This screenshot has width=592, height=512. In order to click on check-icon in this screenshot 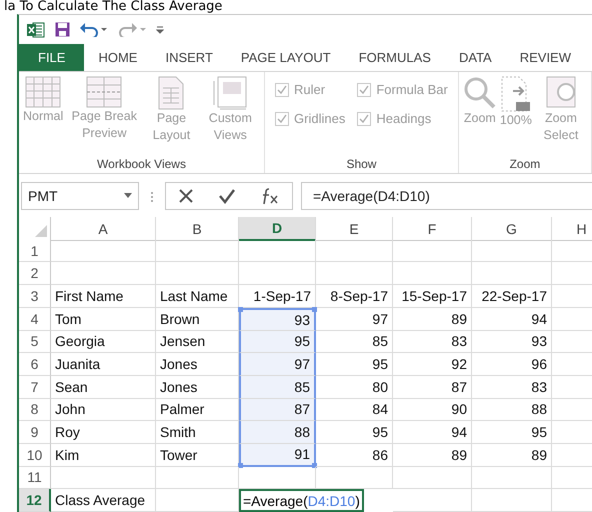, I will do `click(227, 196)`.